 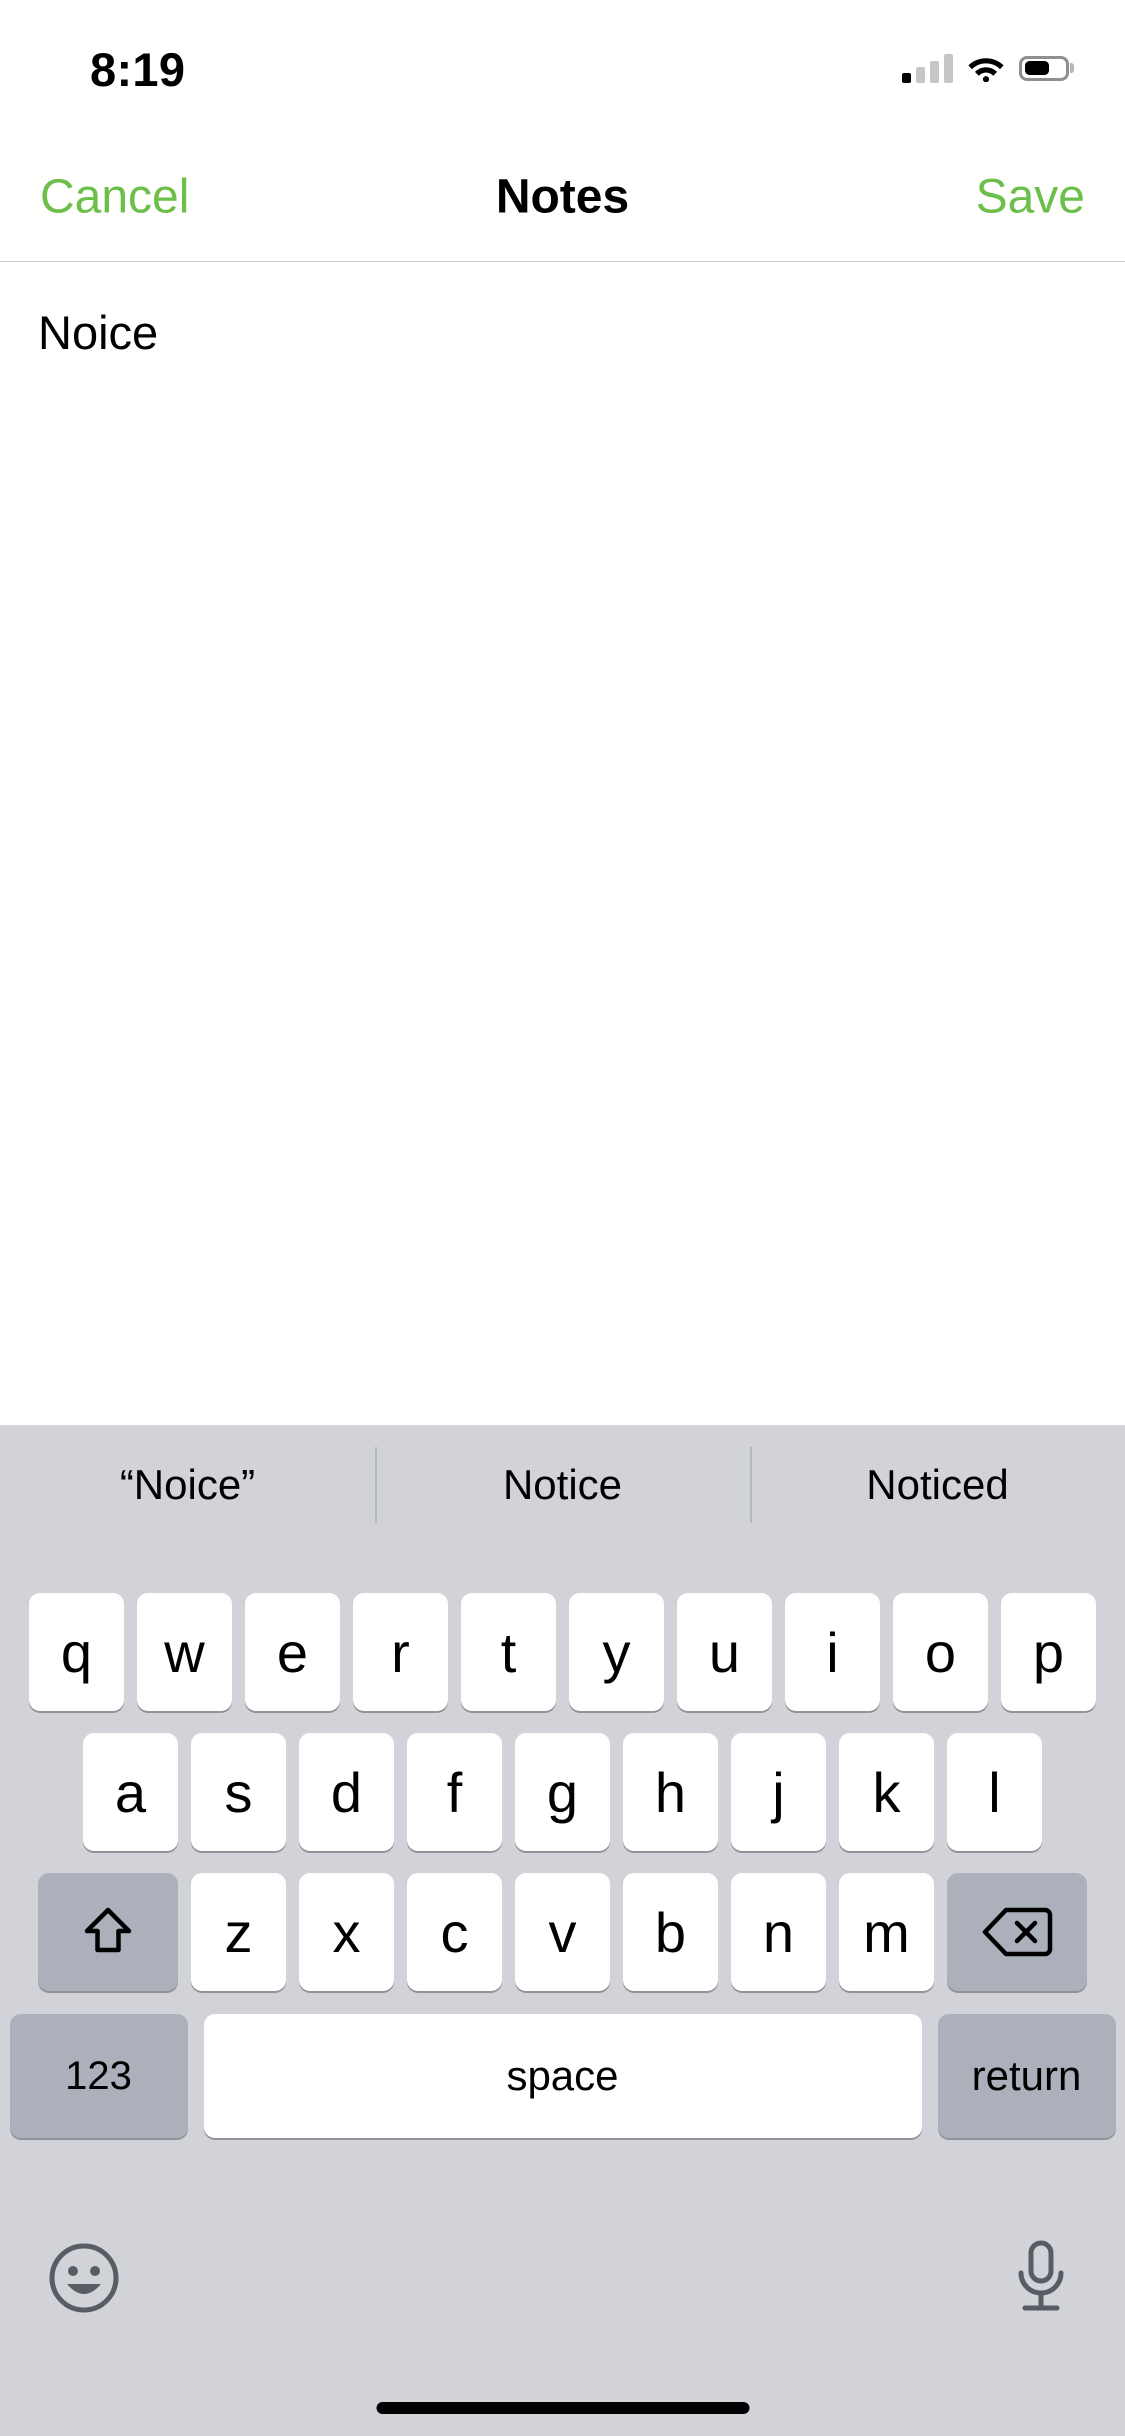 What do you see at coordinates (346, 1932) in the screenshot?
I see `key-x: x` at bounding box center [346, 1932].